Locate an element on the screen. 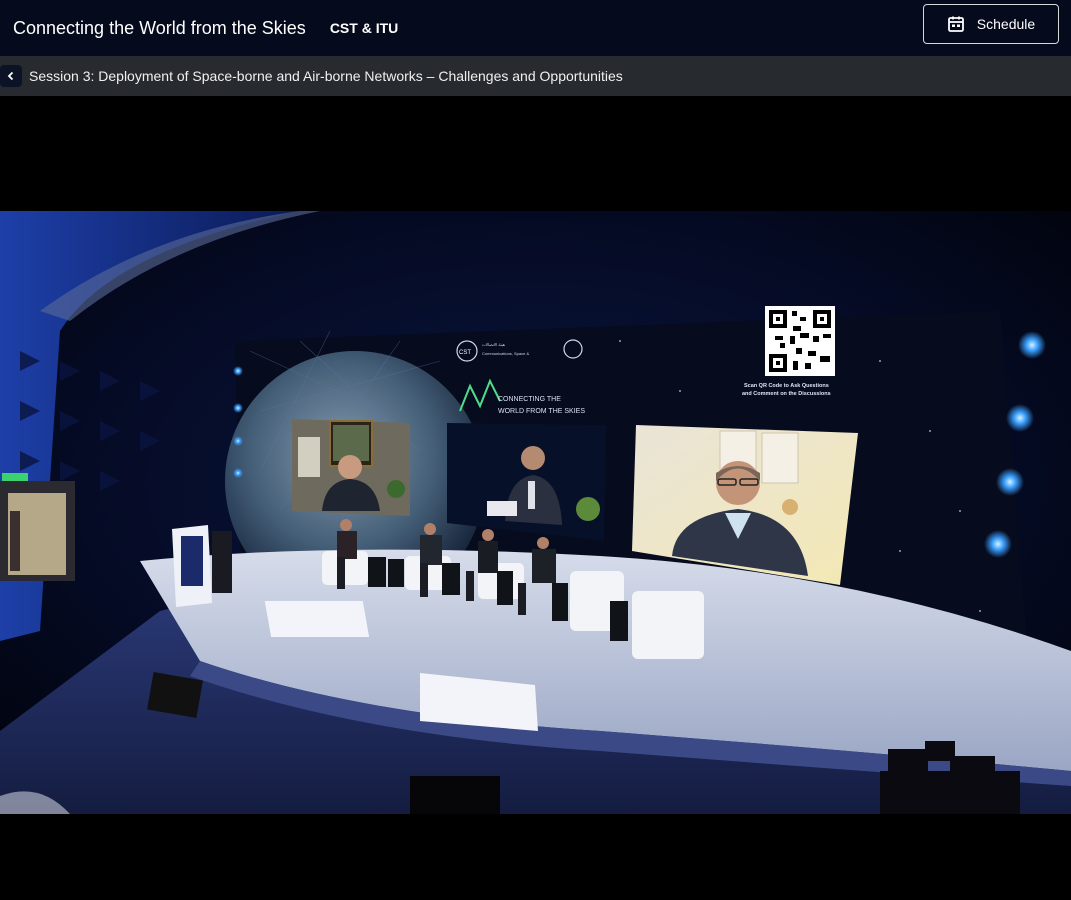 This screenshot has height=900, width=1071. person-in-doorway is located at coordinates (15, 541).